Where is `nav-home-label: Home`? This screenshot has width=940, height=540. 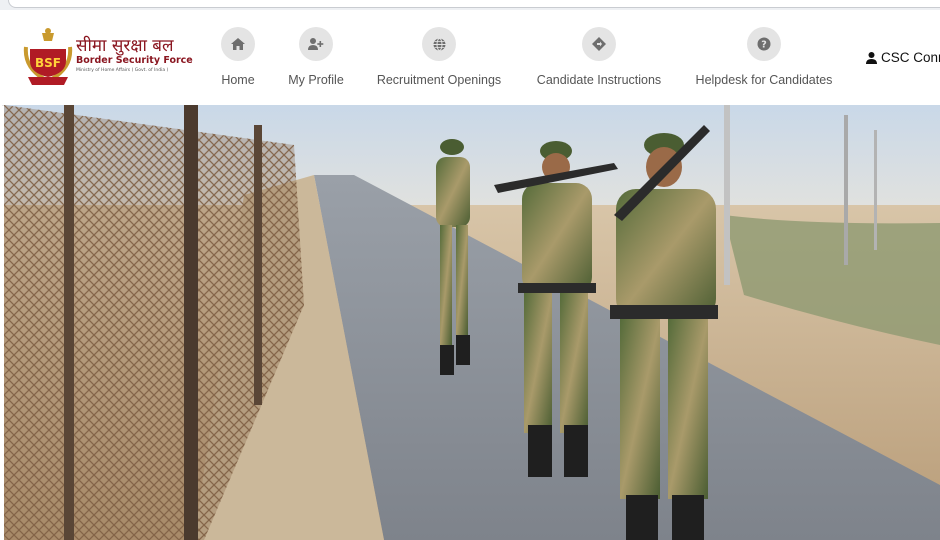 nav-home-label: Home is located at coordinates (238, 80).